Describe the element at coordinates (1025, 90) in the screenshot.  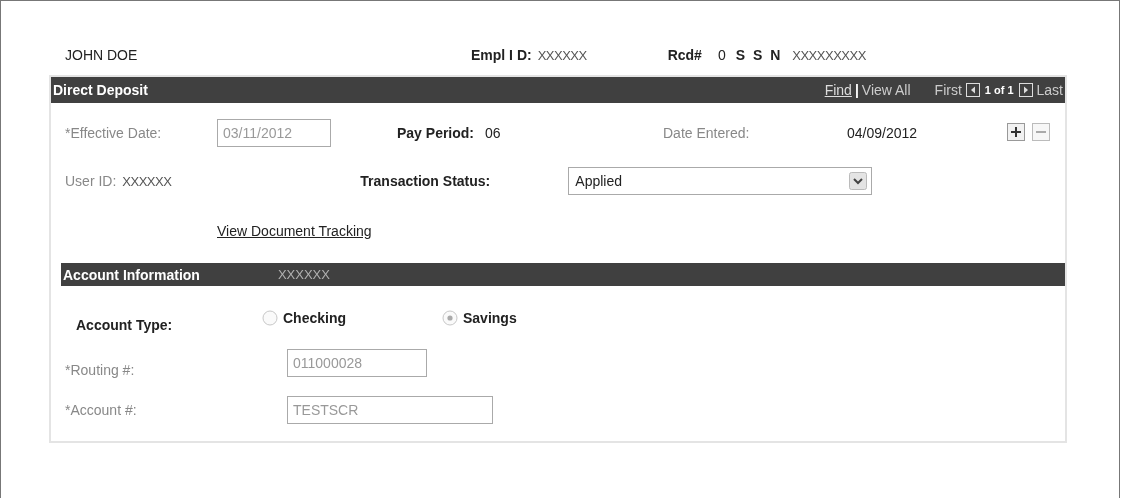
I see `next-icon` at that location.